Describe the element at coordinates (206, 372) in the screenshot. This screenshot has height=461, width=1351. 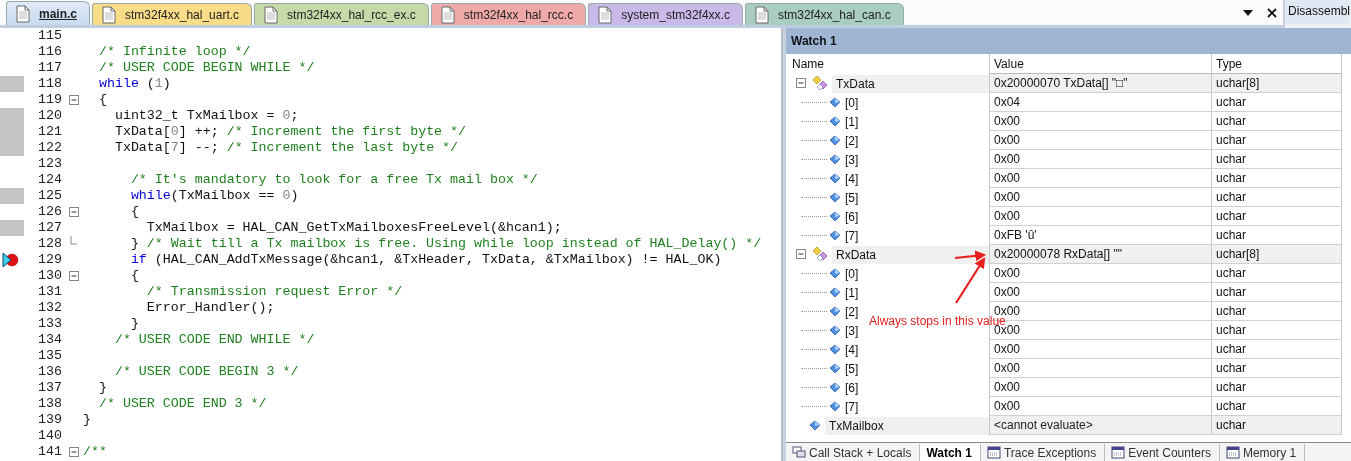
I see `code-line: /* USER CODE BEGIN 3 */` at that location.